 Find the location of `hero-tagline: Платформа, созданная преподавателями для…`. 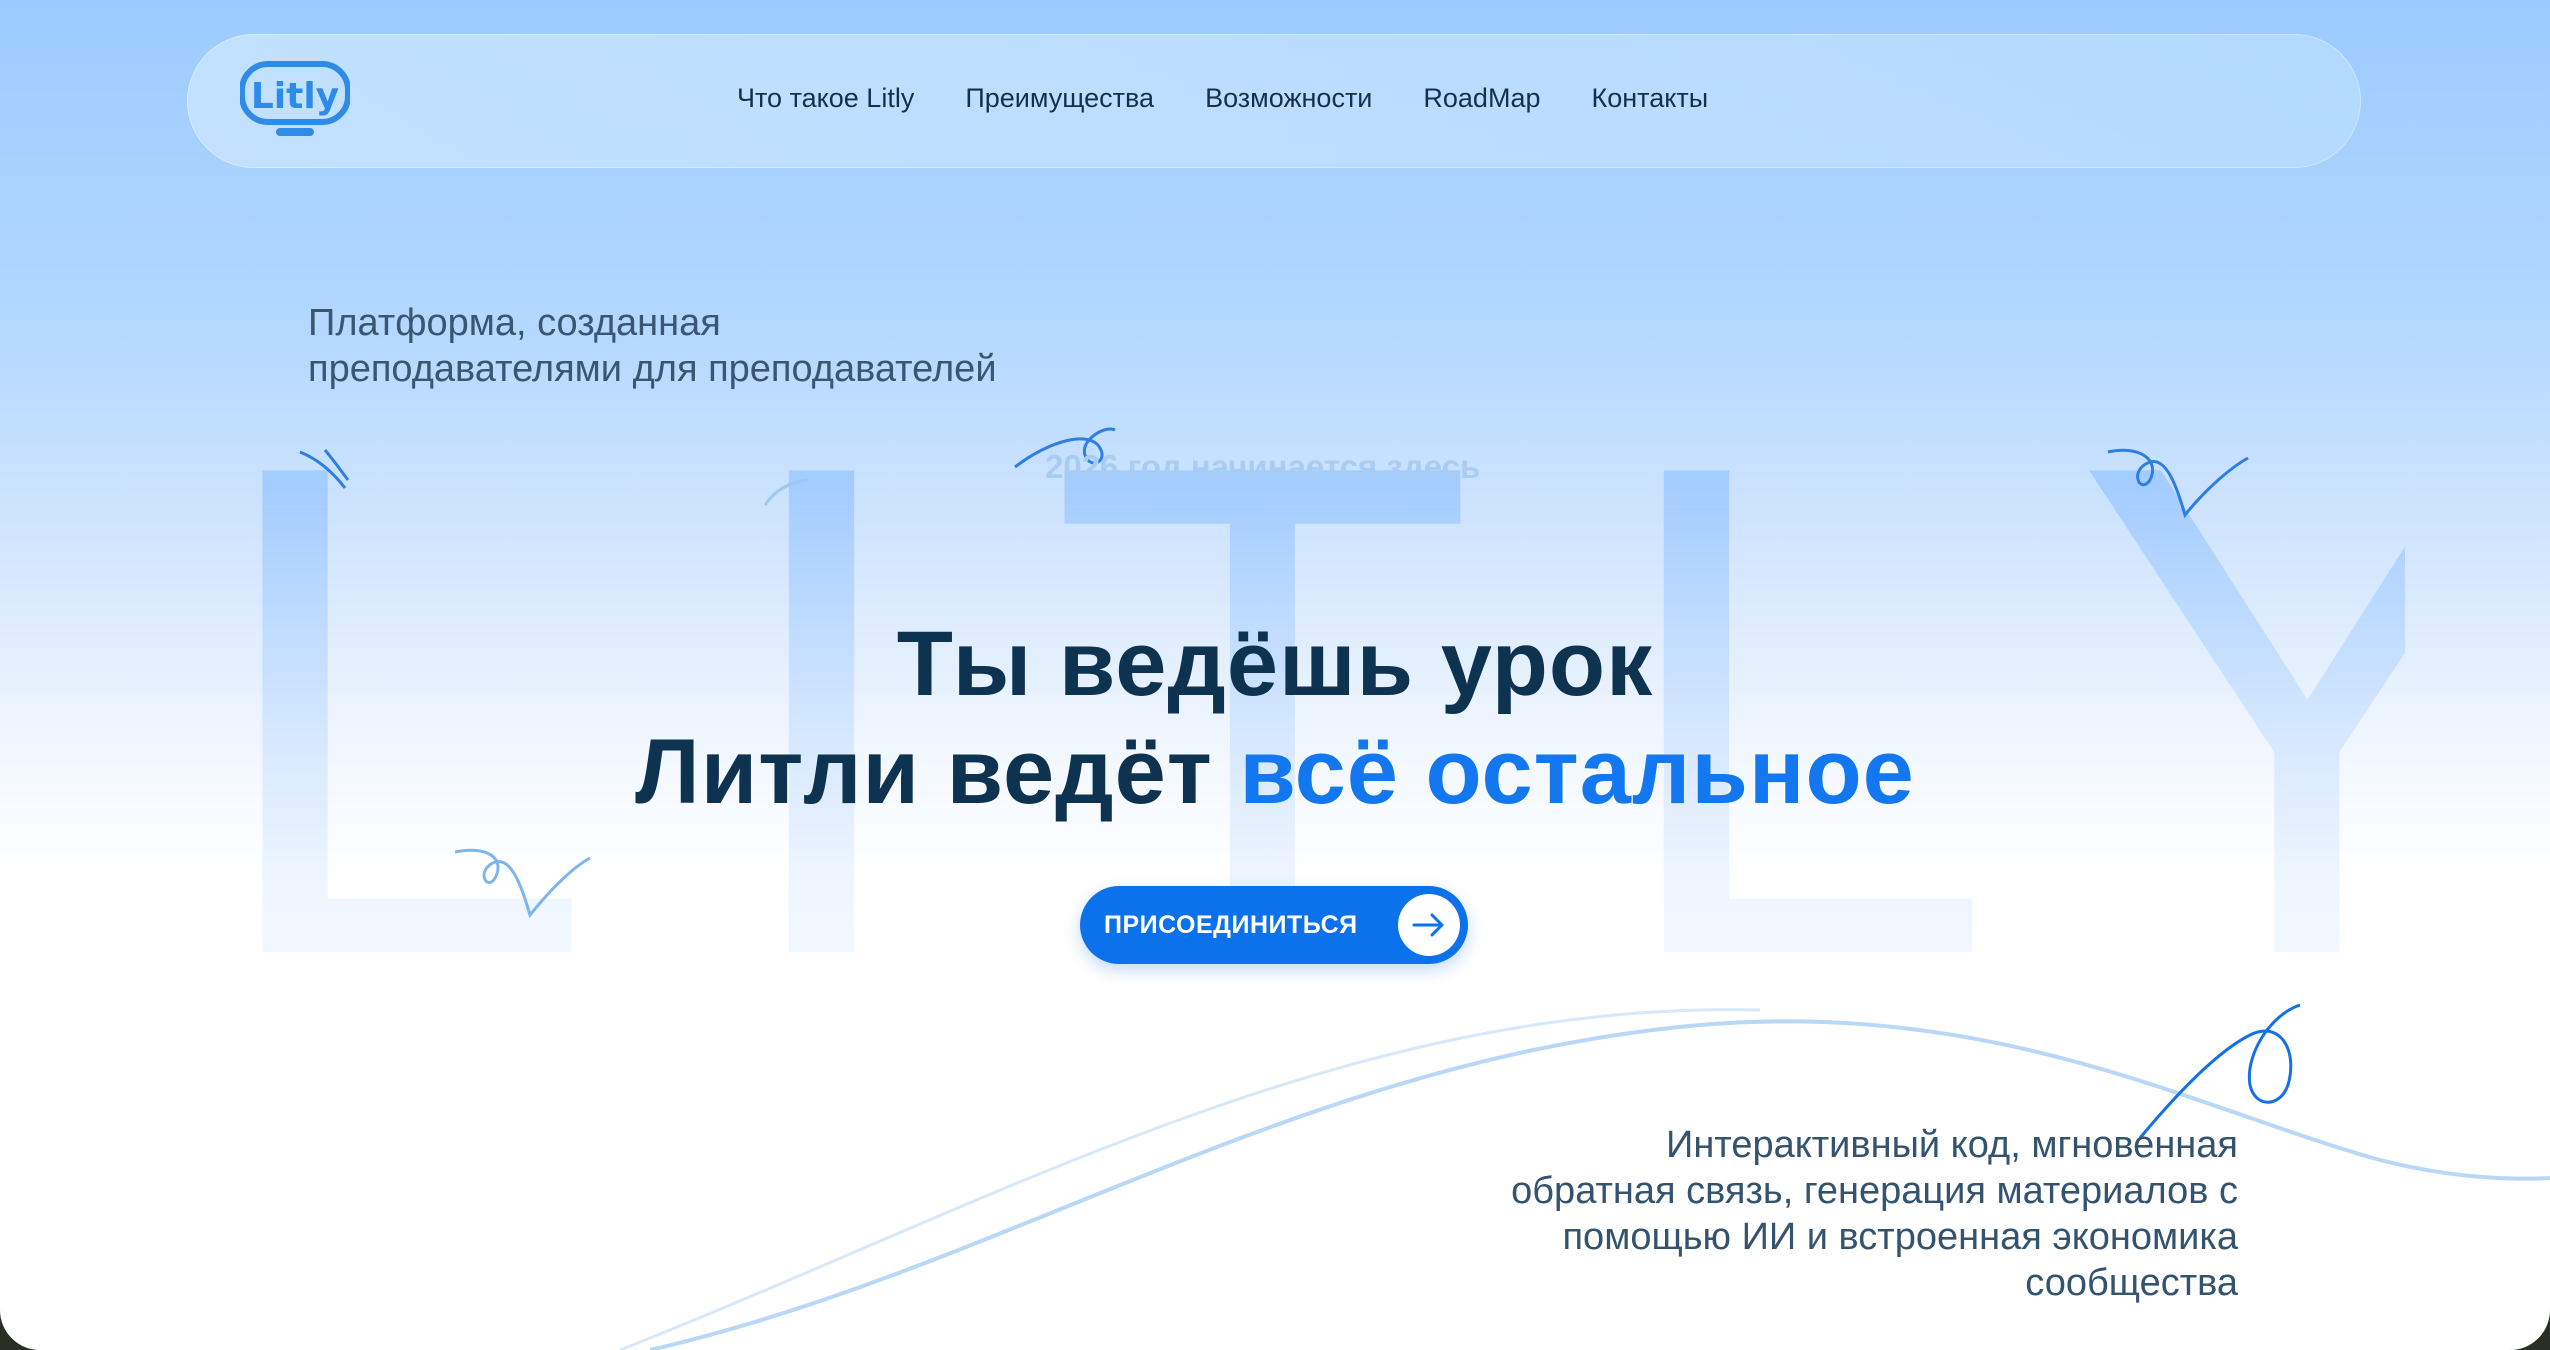

hero-tagline: Платформа, созданная преподавателями для… is located at coordinates (758, 346).